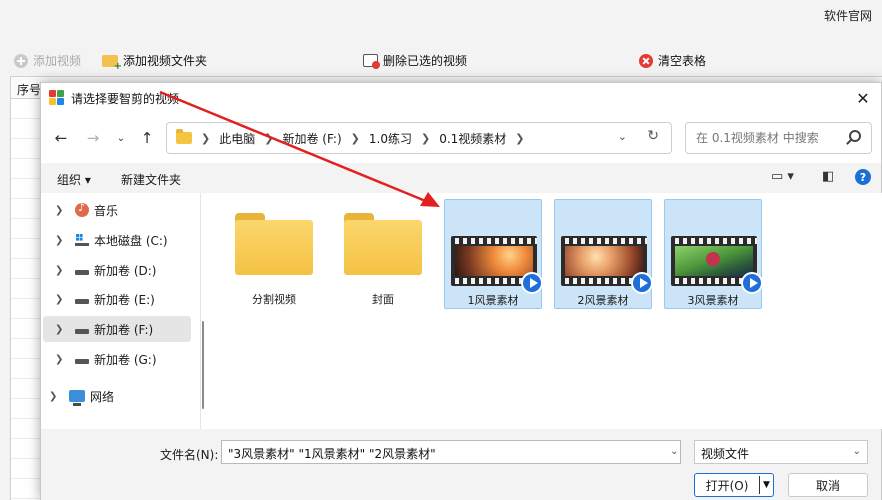 The image size is (882, 500). Describe the element at coordinates (493, 254) in the screenshot. I see `file-item-video: 1风景素材` at that location.